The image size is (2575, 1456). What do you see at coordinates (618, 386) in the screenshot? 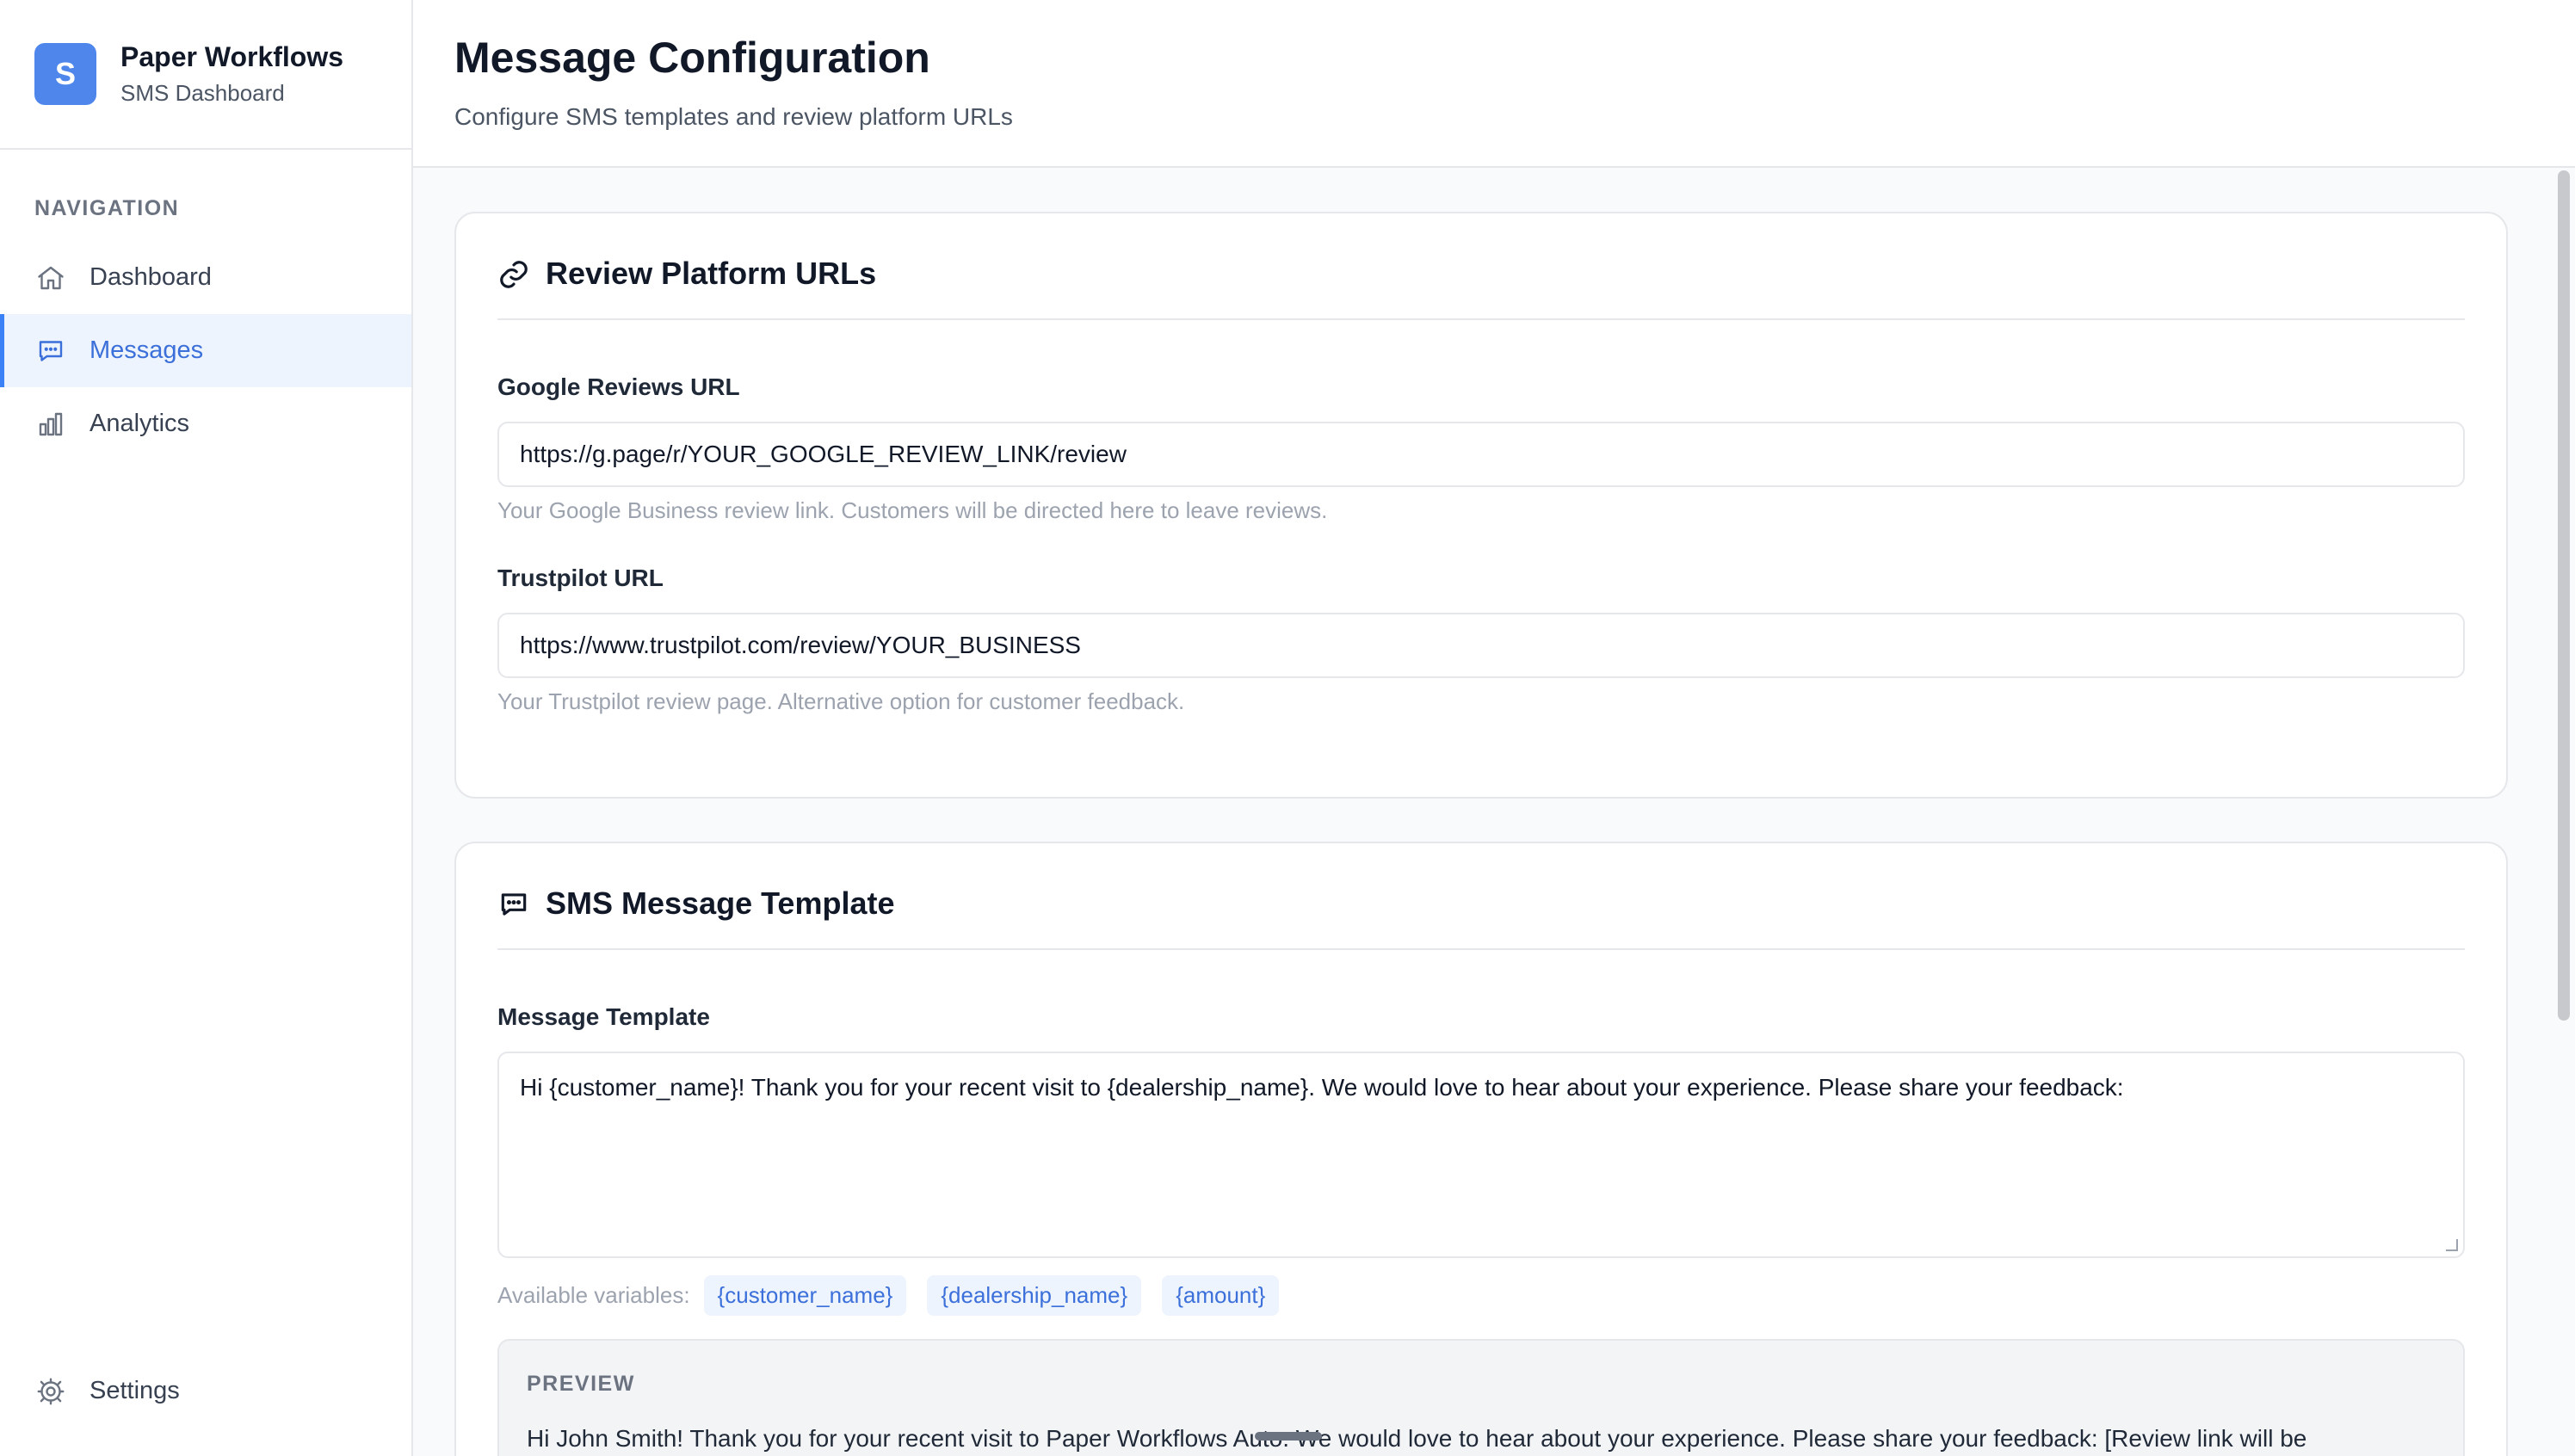
I see `google-url-label: Google Reviews URL` at bounding box center [618, 386].